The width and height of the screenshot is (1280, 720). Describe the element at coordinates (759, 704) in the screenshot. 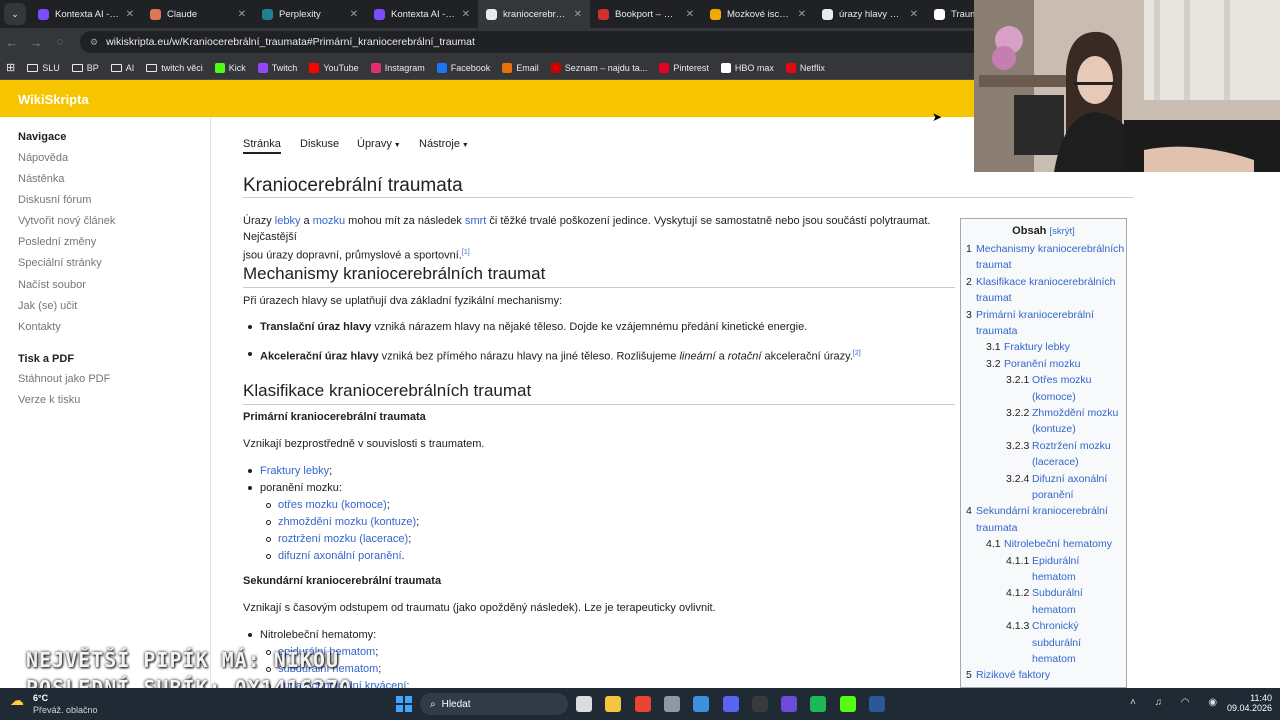

I see `obs-icon` at that location.